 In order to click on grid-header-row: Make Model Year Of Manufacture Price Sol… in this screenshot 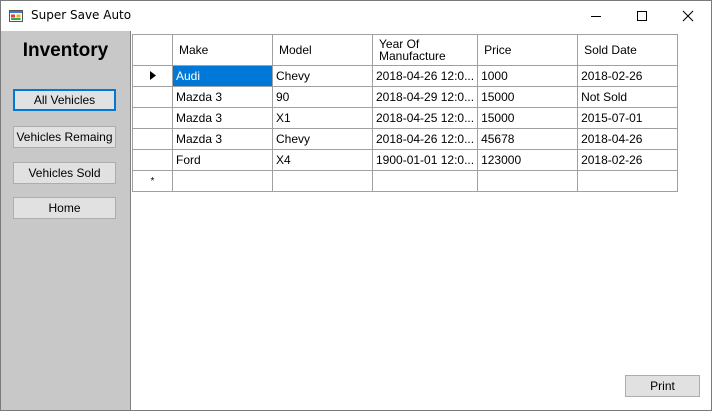, I will do `click(405, 50)`.